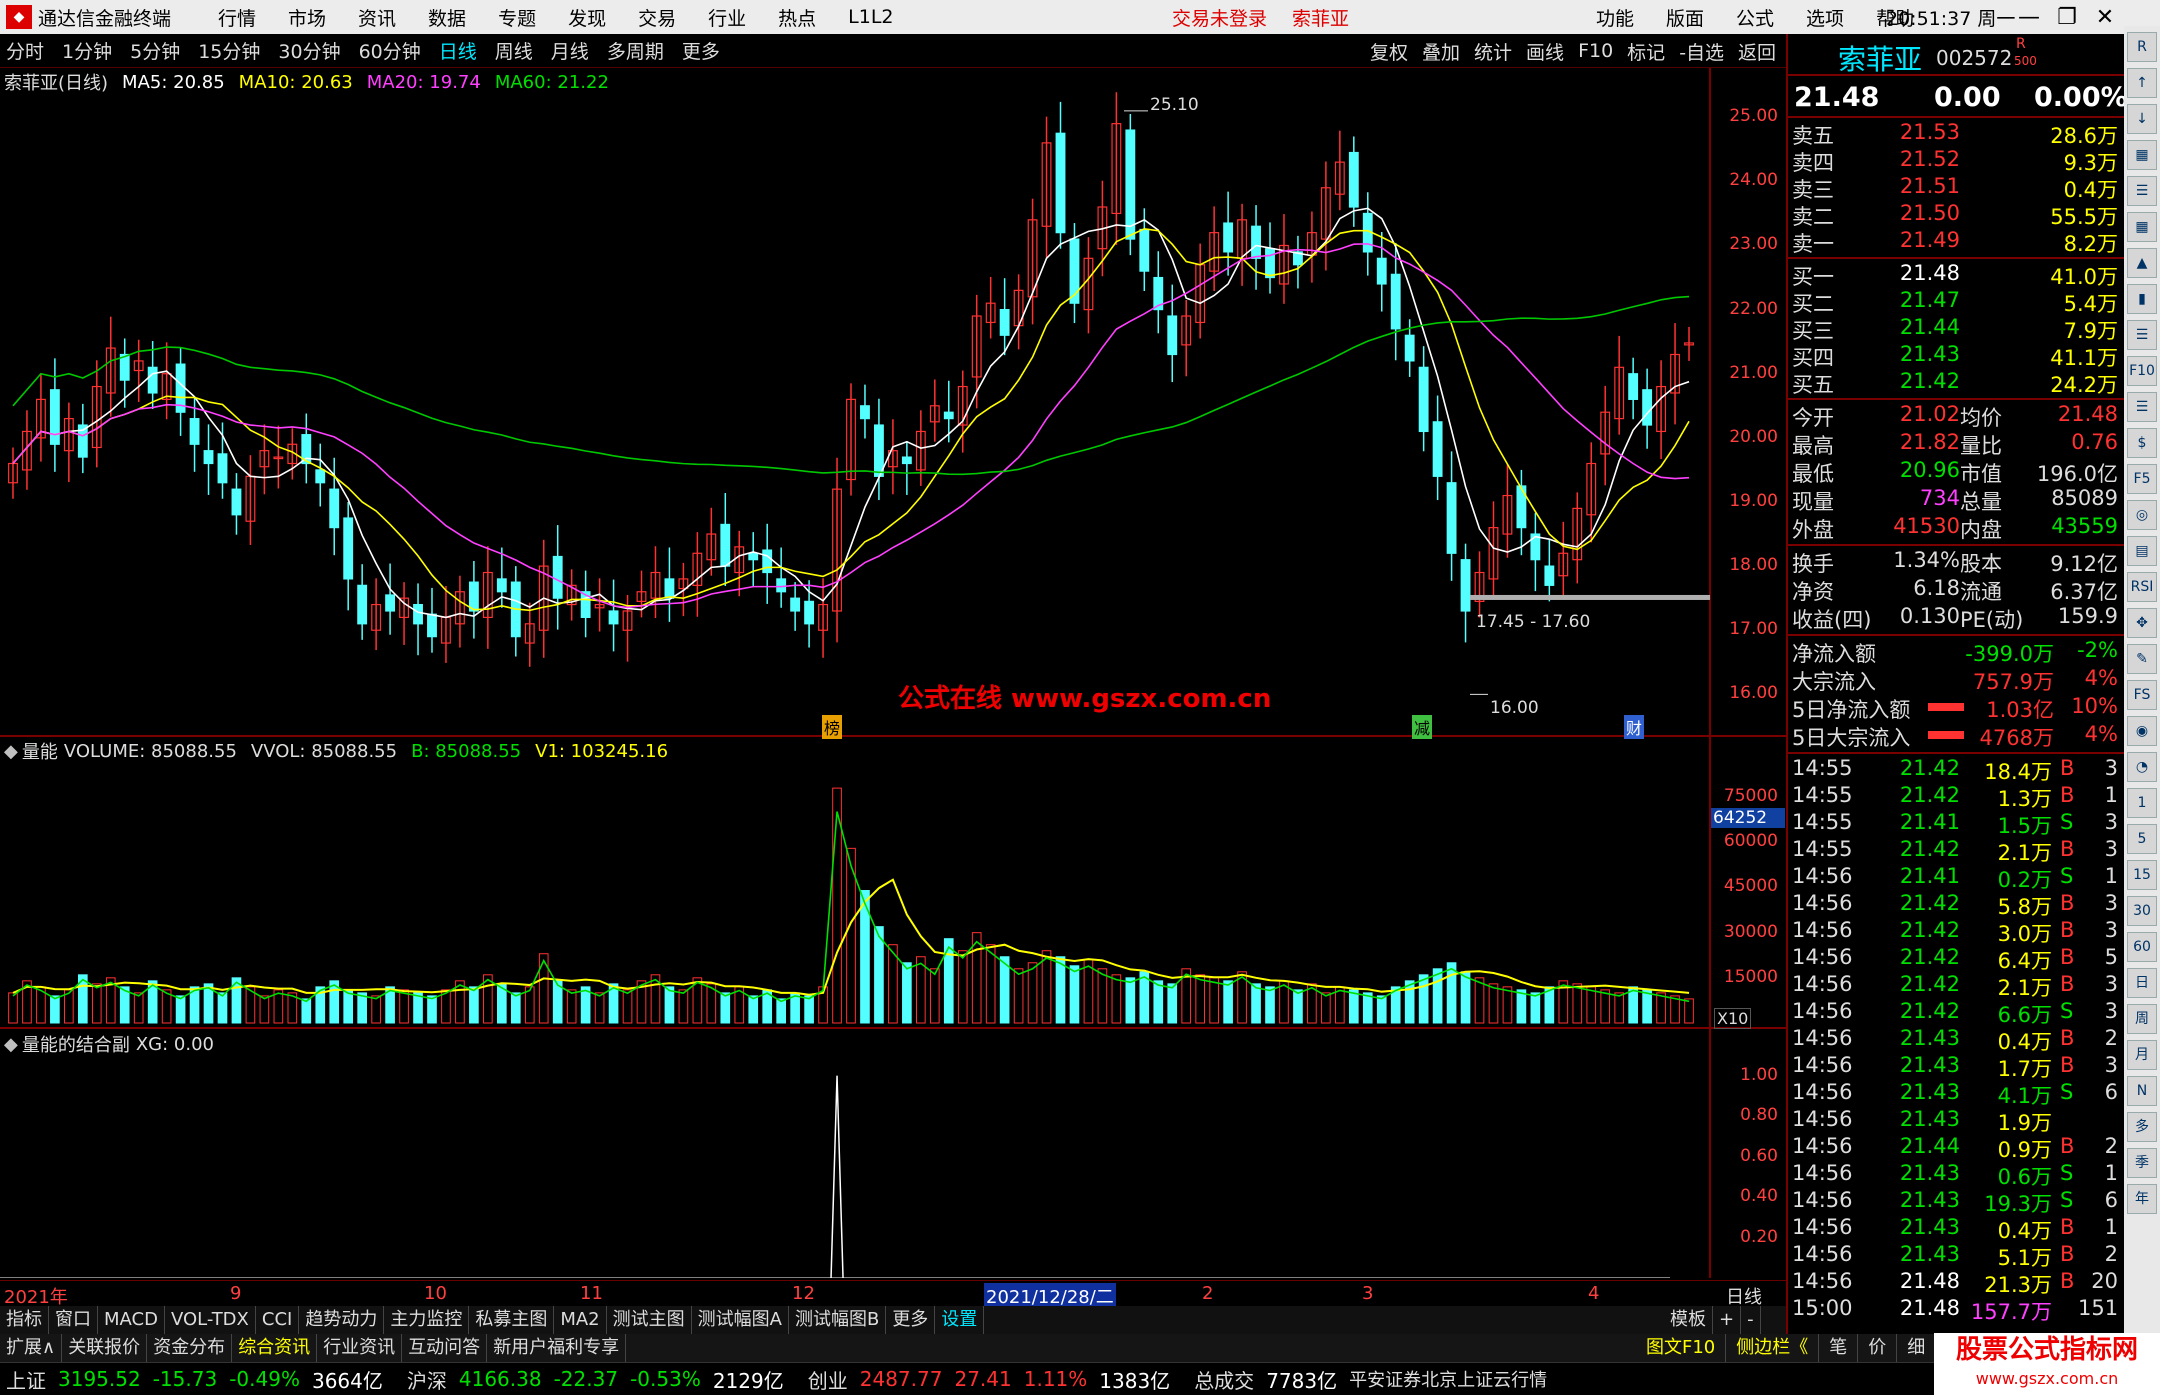 The width and height of the screenshot is (2160, 1395). Describe the element at coordinates (307, 17) in the screenshot. I see `menu-1: 市场` at that location.